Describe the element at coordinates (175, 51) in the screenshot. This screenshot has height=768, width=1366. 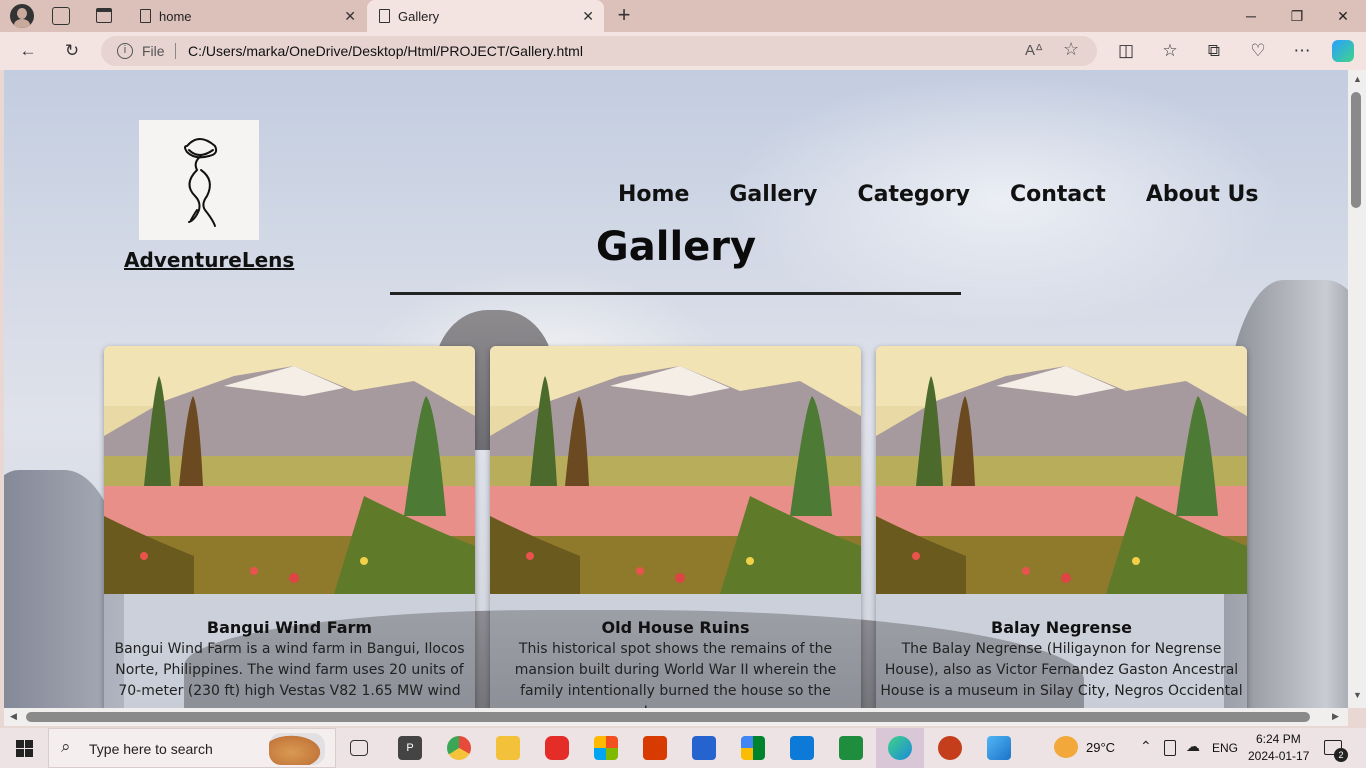
I see `address-divider` at that location.